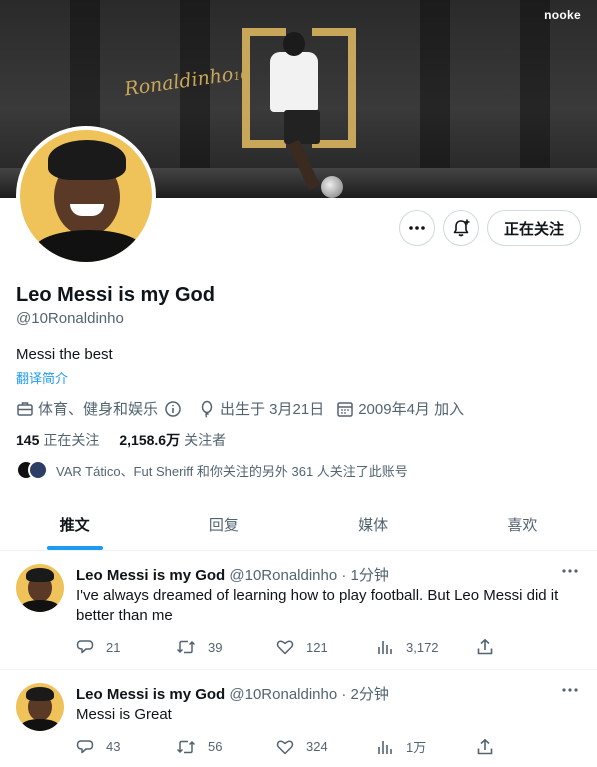 Image resolution: width=597 pixels, height=767 pixels. Describe the element at coordinates (71, 440) in the screenshot. I see `following-stat-label: 正在关注` at that location.